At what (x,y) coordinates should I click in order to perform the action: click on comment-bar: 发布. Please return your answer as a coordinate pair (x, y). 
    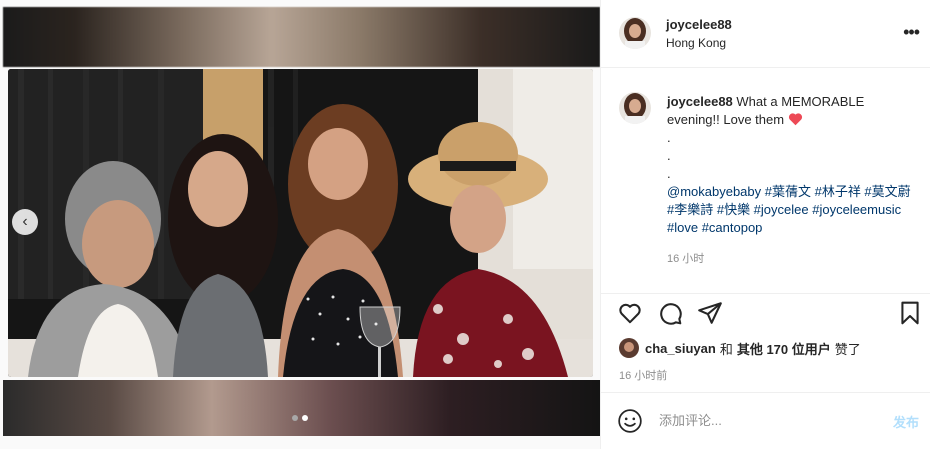
    Looking at the image, I should click on (765, 421).